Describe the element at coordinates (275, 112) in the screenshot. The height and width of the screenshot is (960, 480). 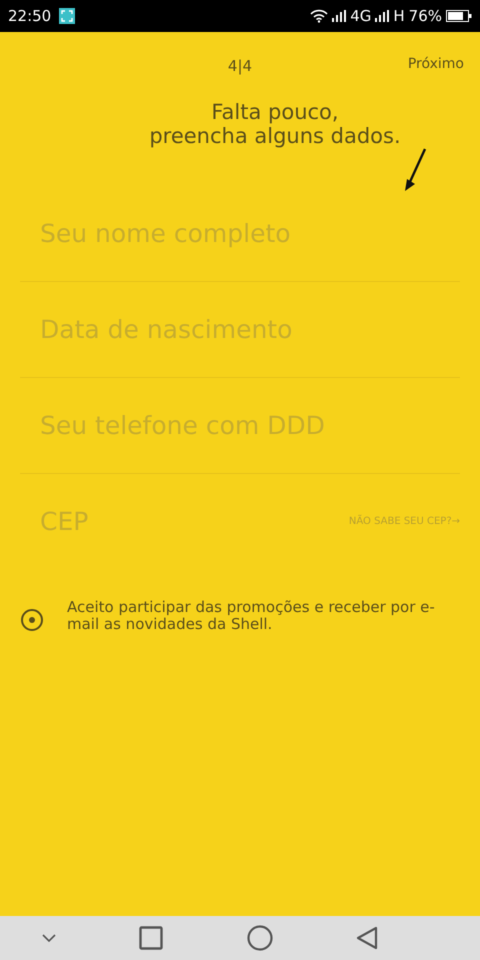
I see `page-title: Falta pouco,` at that location.